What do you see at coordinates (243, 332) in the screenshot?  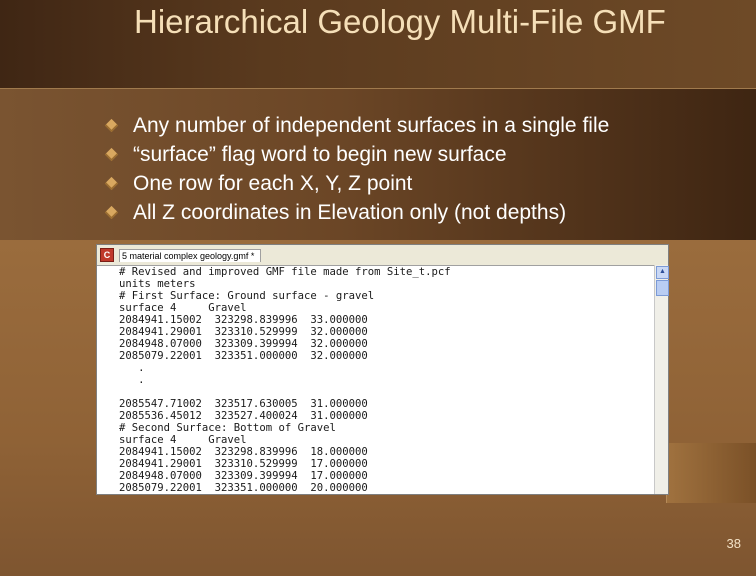 I see `code-line: 2084941.29001 323310.529999 32.000000` at bounding box center [243, 332].